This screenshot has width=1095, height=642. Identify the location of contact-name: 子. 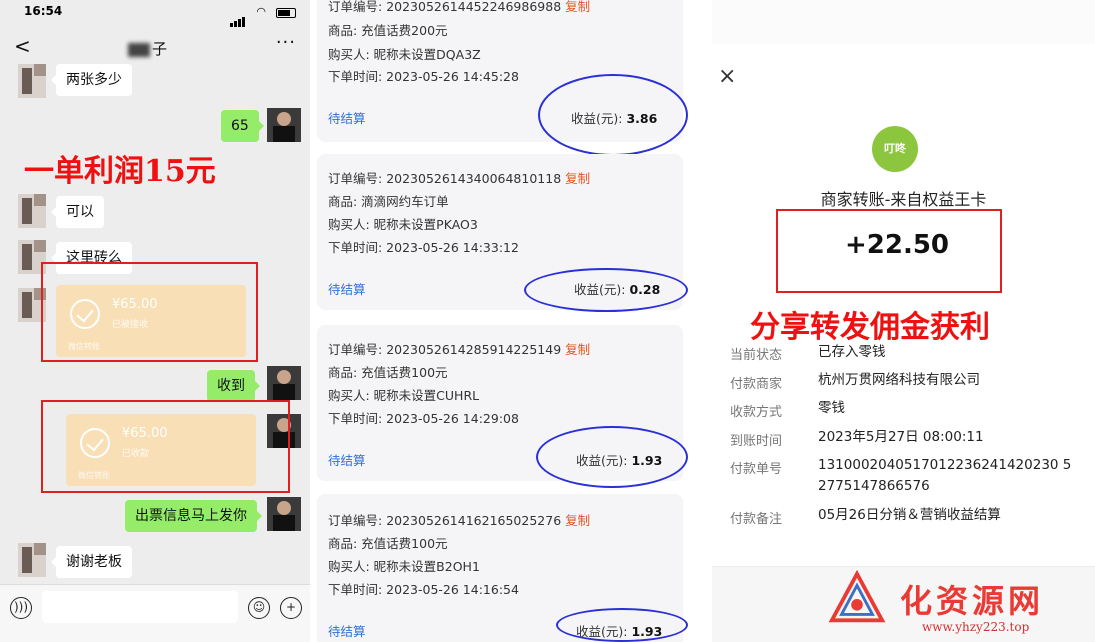
(148, 48).